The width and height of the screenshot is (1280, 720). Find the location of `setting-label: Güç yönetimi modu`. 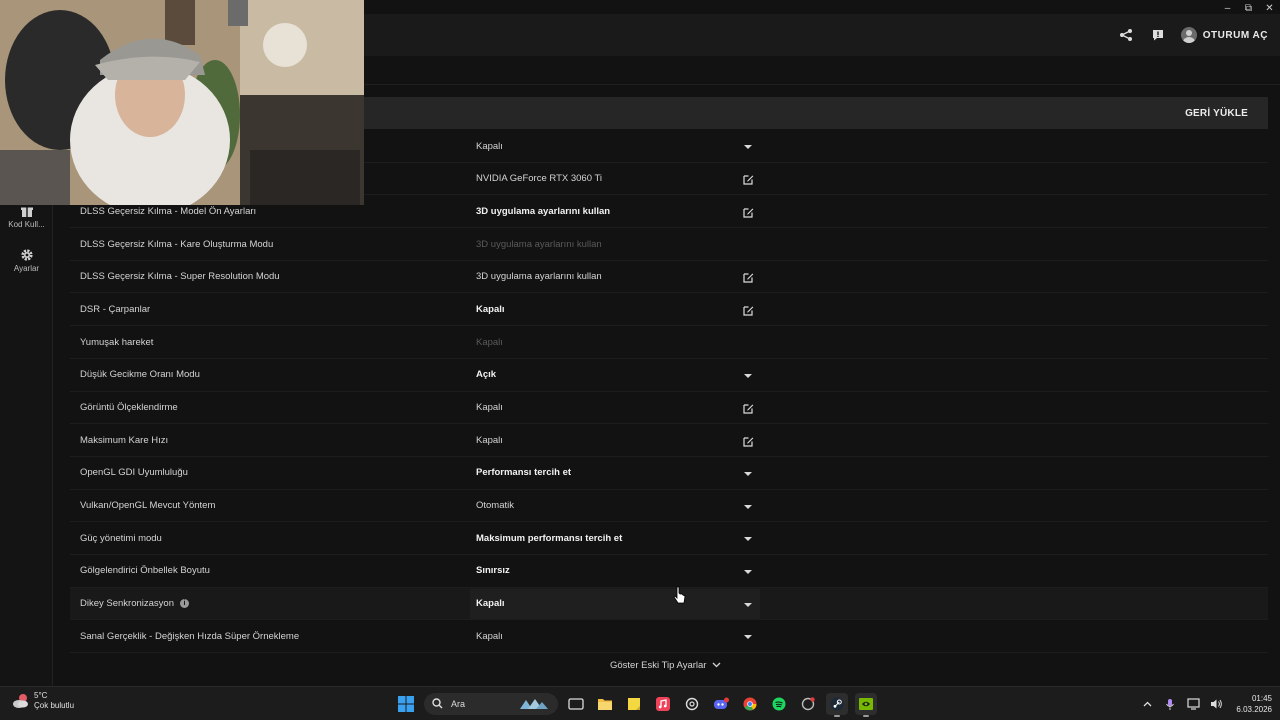

setting-label: Güç yönetimi modu is located at coordinates (121, 538).